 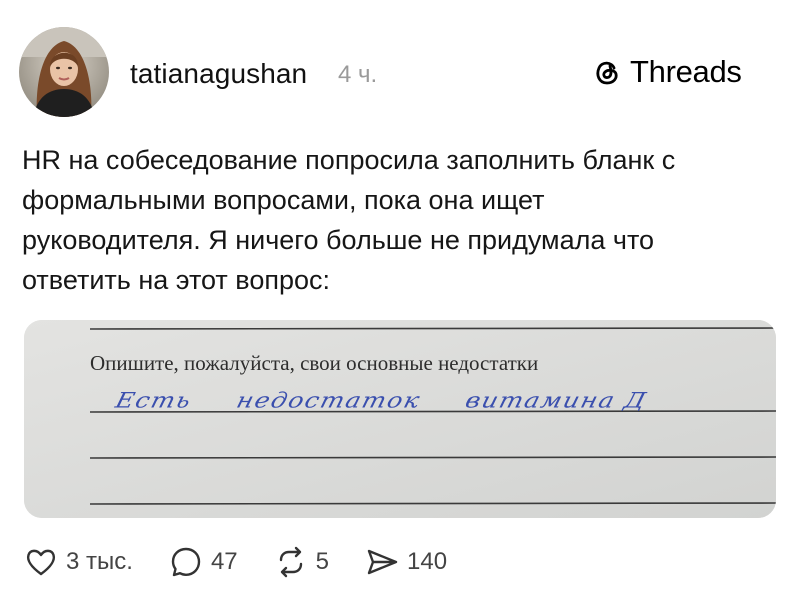 What do you see at coordinates (153, 400) in the screenshot?
I see `handwritten-word: Есть` at bounding box center [153, 400].